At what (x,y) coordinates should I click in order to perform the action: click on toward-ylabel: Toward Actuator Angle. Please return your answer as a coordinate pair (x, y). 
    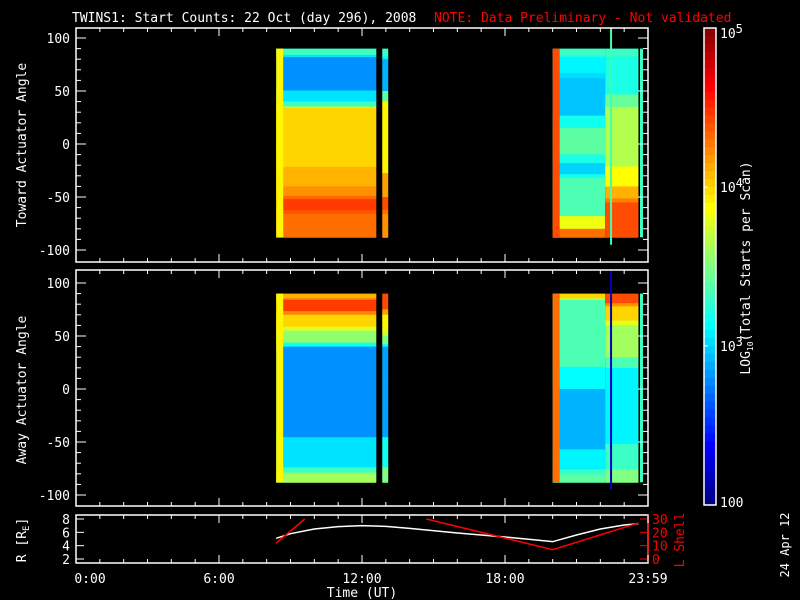
    Looking at the image, I should click on (22, 145).